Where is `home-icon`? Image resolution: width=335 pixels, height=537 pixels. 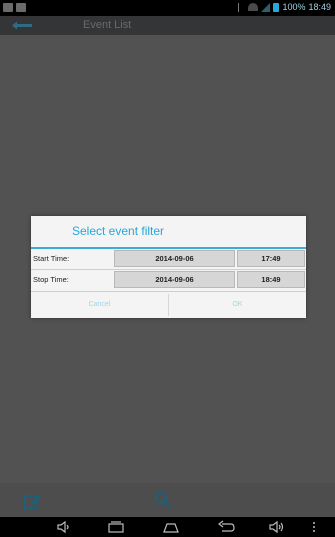 home-icon is located at coordinates (171, 527).